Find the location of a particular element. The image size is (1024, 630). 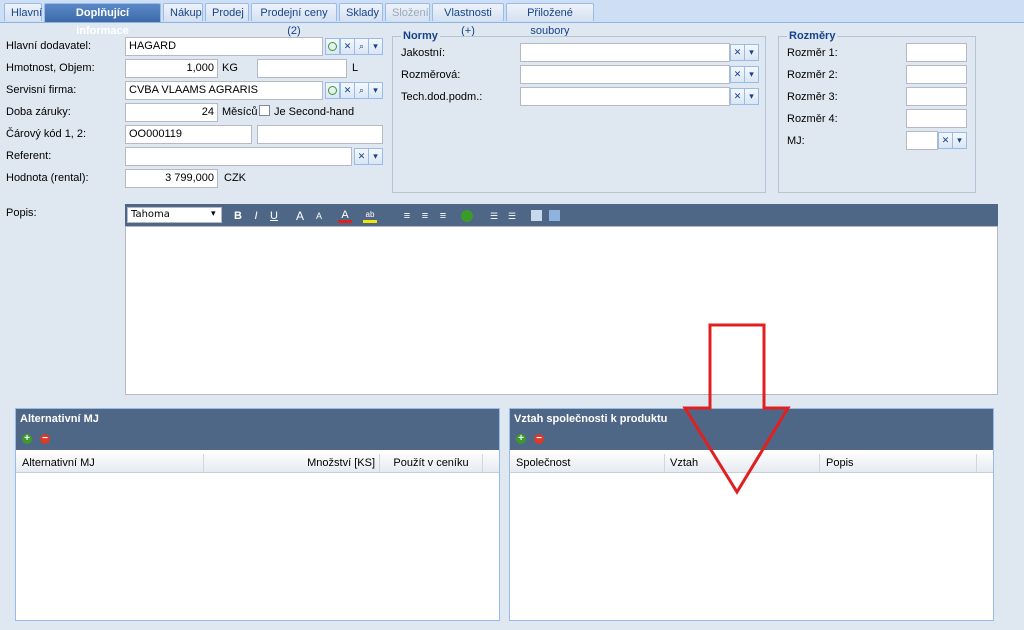

shrink-text-icon: A is located at coordinates (319, 216).